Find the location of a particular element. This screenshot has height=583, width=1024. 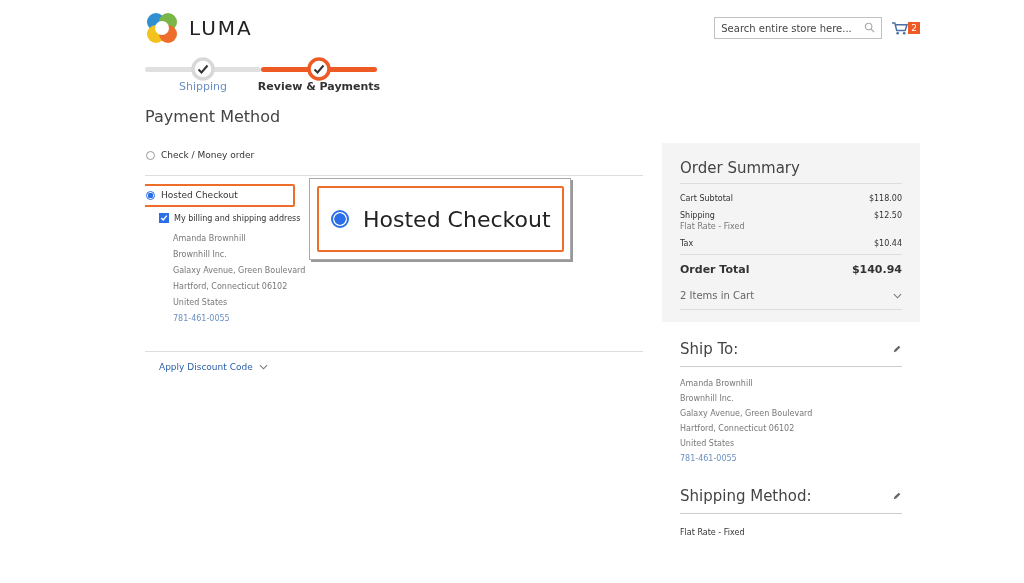

total-value: $140.94 is located at coordinates (876, 269).